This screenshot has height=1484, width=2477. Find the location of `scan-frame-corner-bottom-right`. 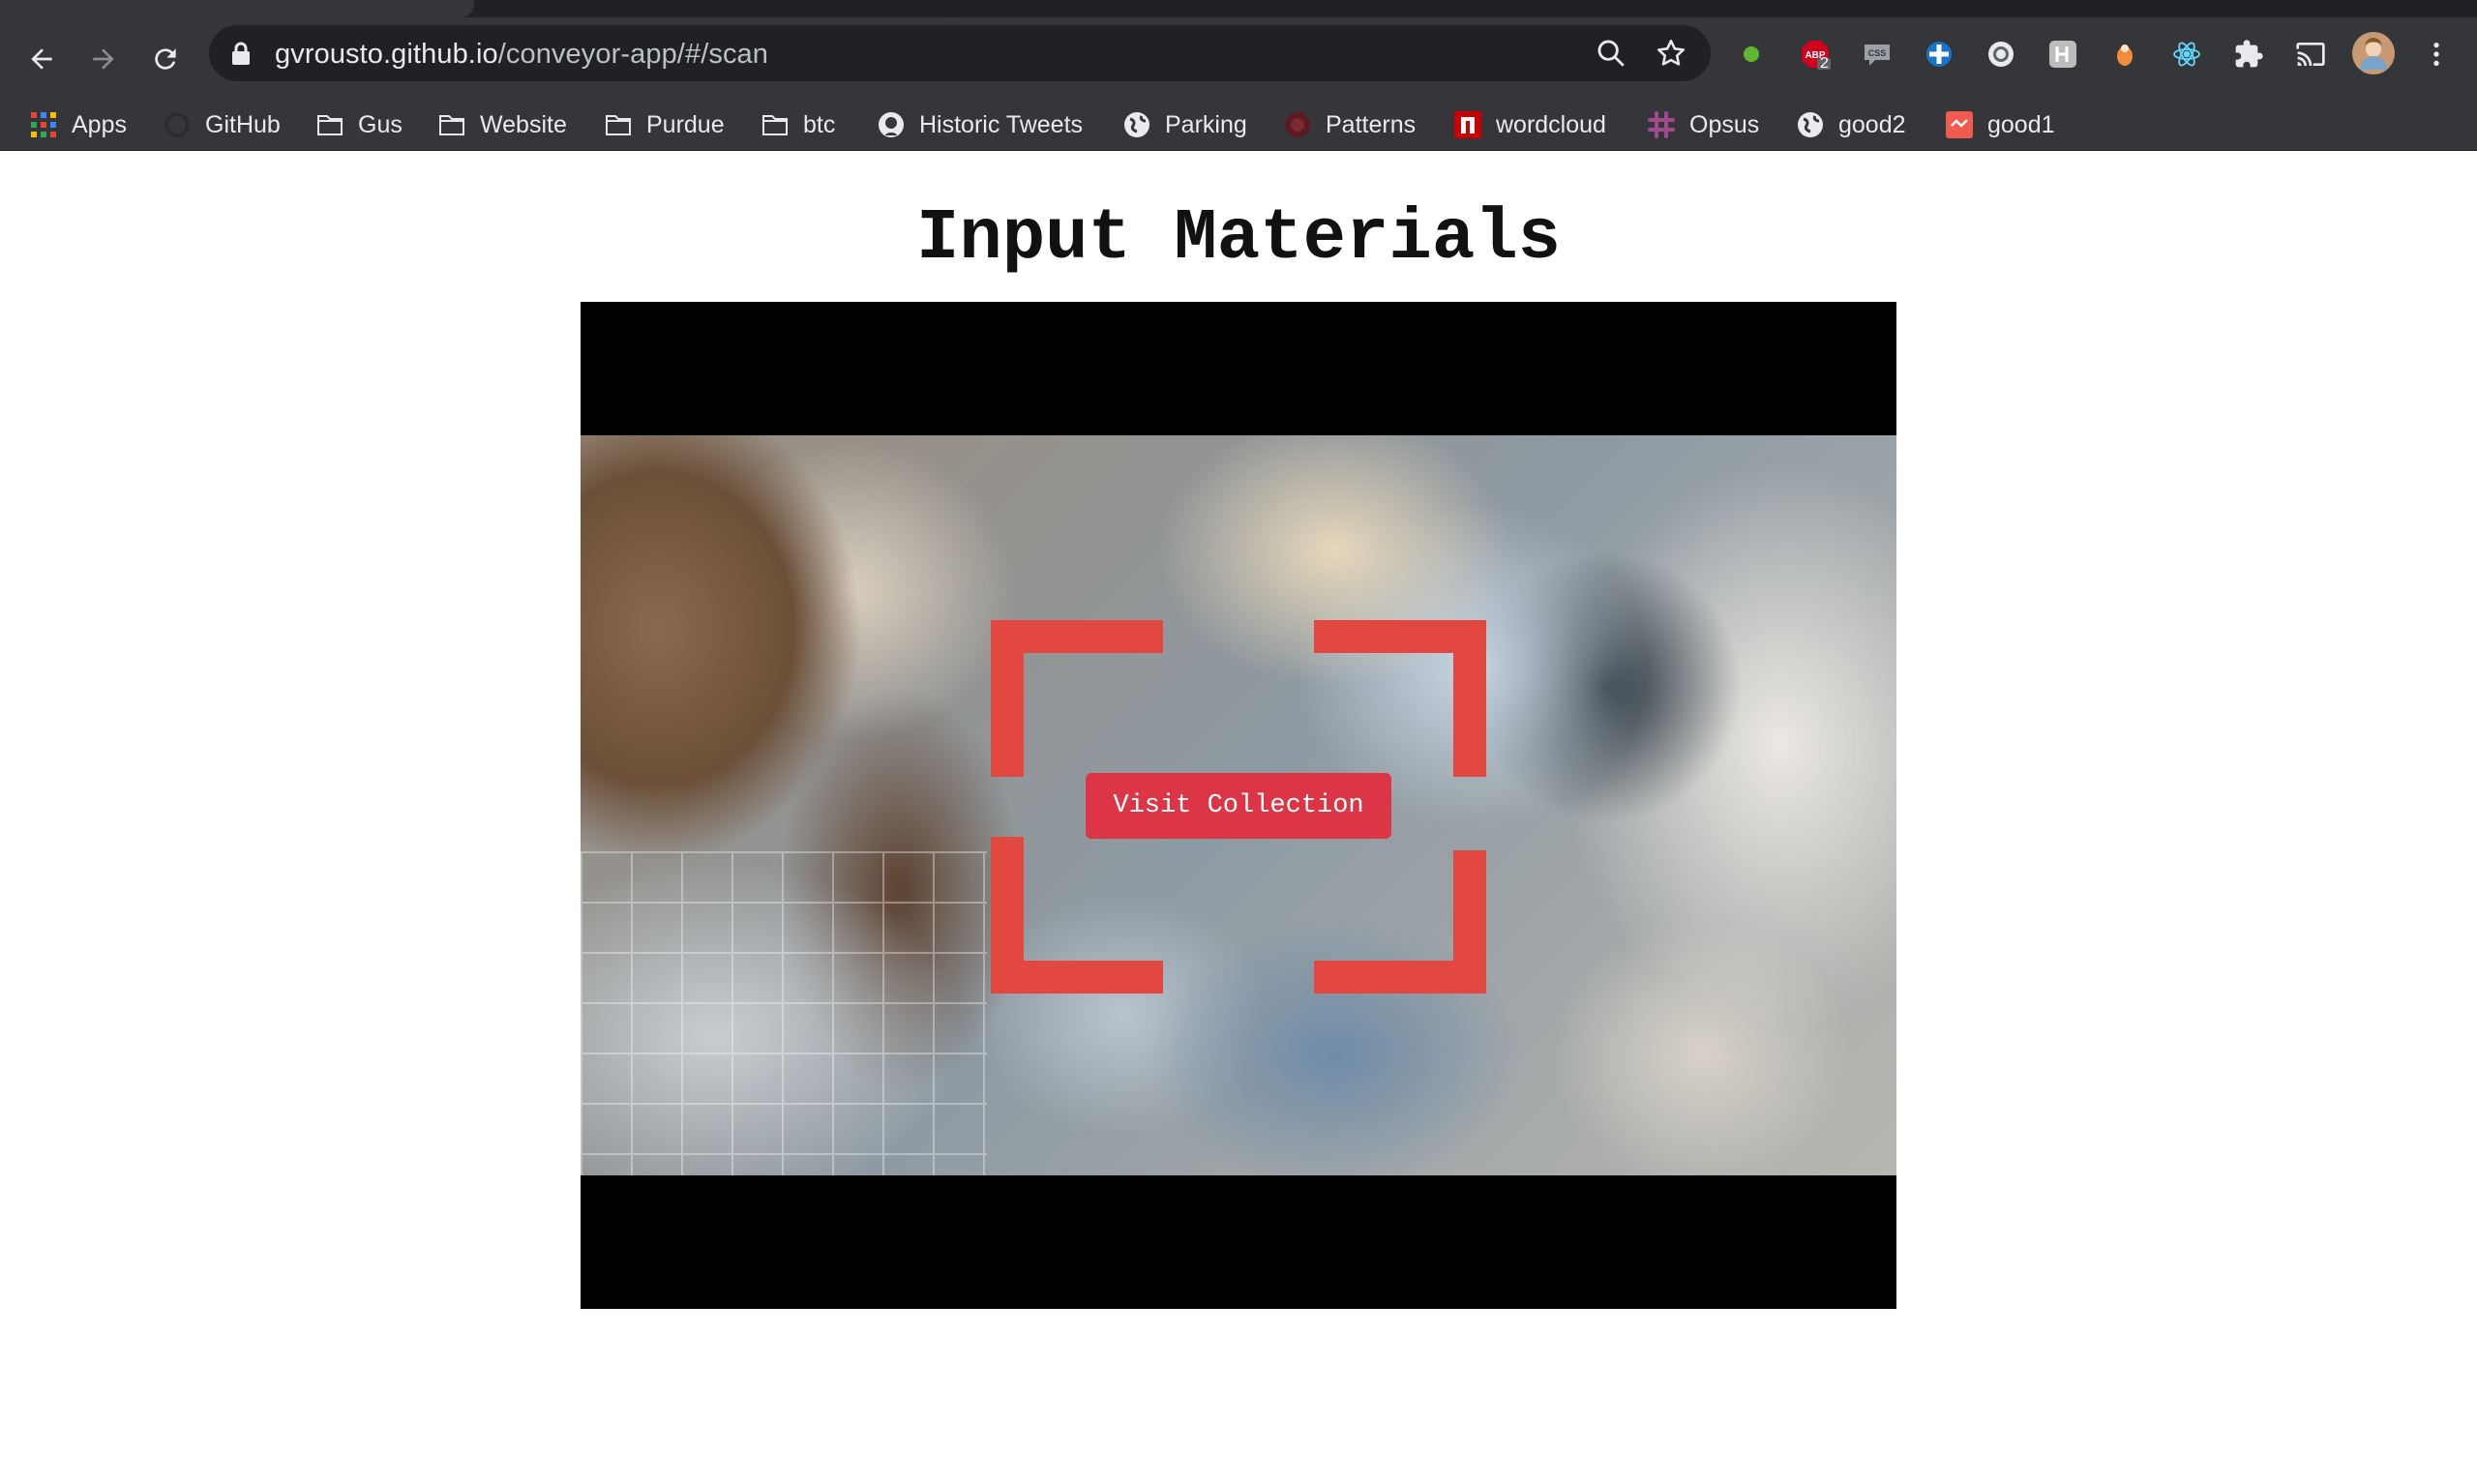

scan-frame-corner-bottom-right is located at coordinates (1400, 922).